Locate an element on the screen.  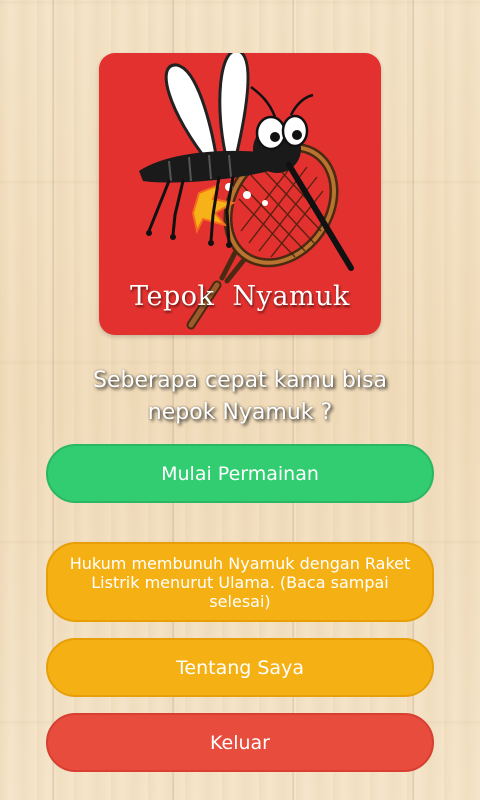
tagline: Seberapa cepat kamu bisa nepok Nyamuk ? is located at coordinates (240, 397).